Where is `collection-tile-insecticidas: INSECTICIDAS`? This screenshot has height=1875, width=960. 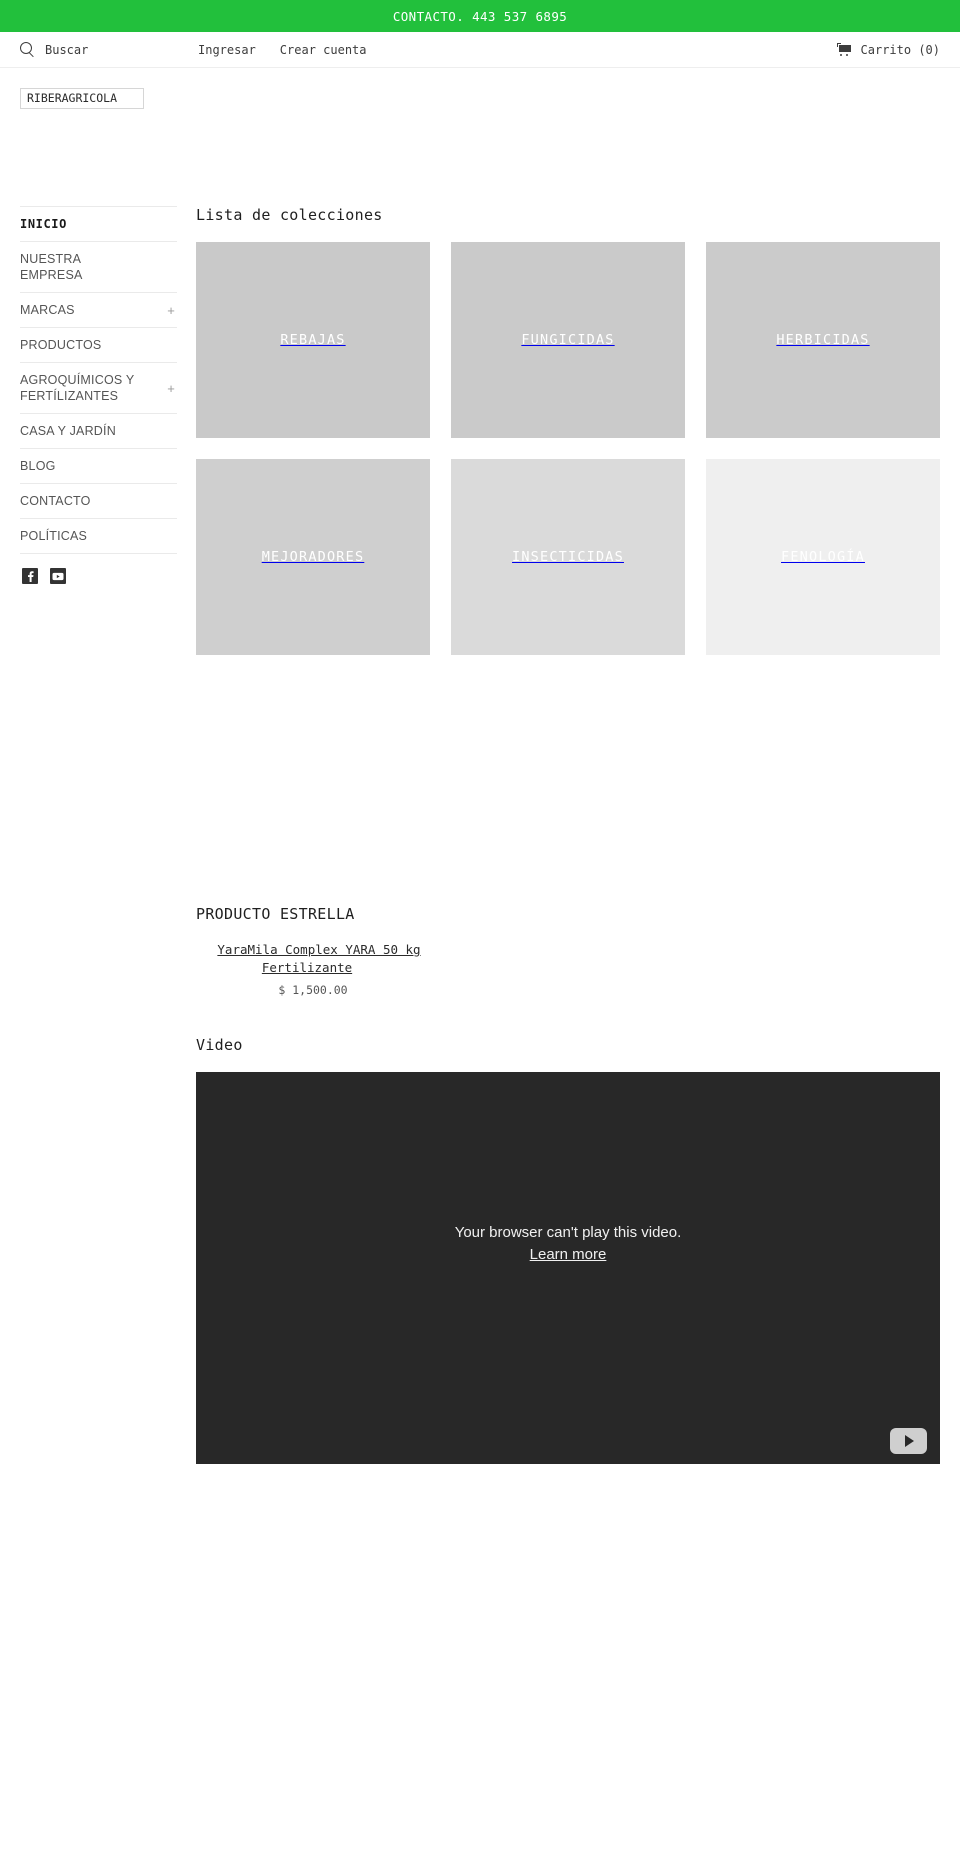 collection-tile-insecticidas: INSECTICIDAS is located at coordinates (568, 557).